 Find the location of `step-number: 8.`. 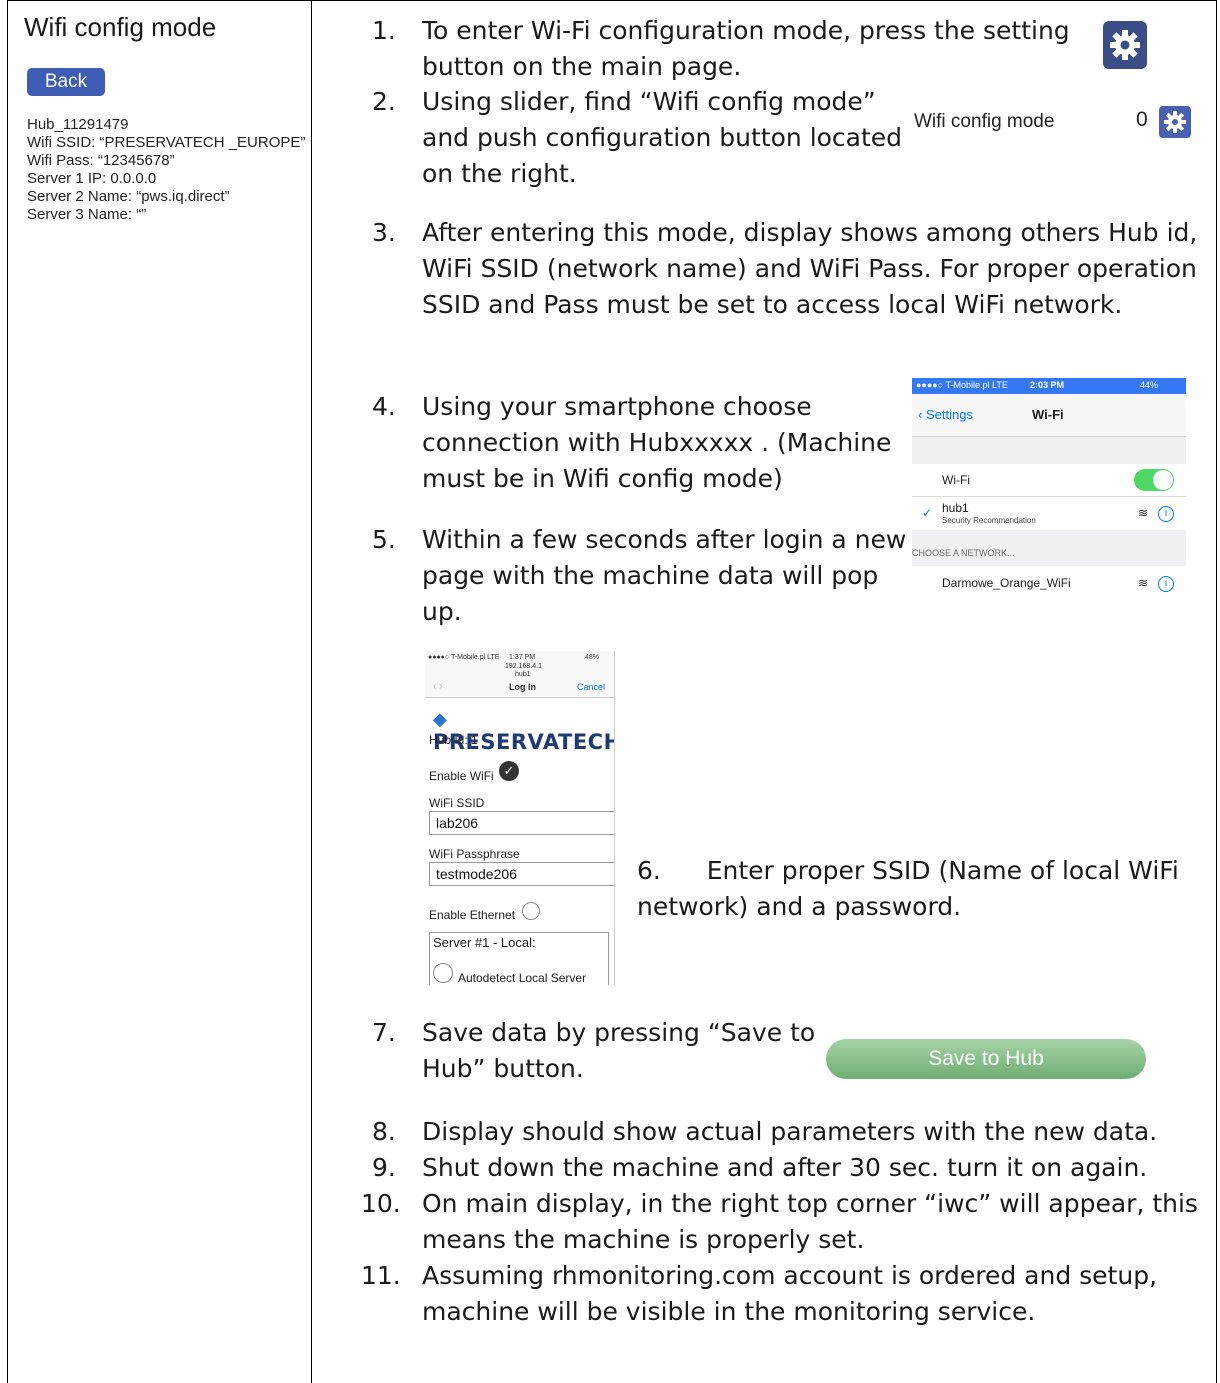

step-number: 8. is located at coordinates (384, 1131).